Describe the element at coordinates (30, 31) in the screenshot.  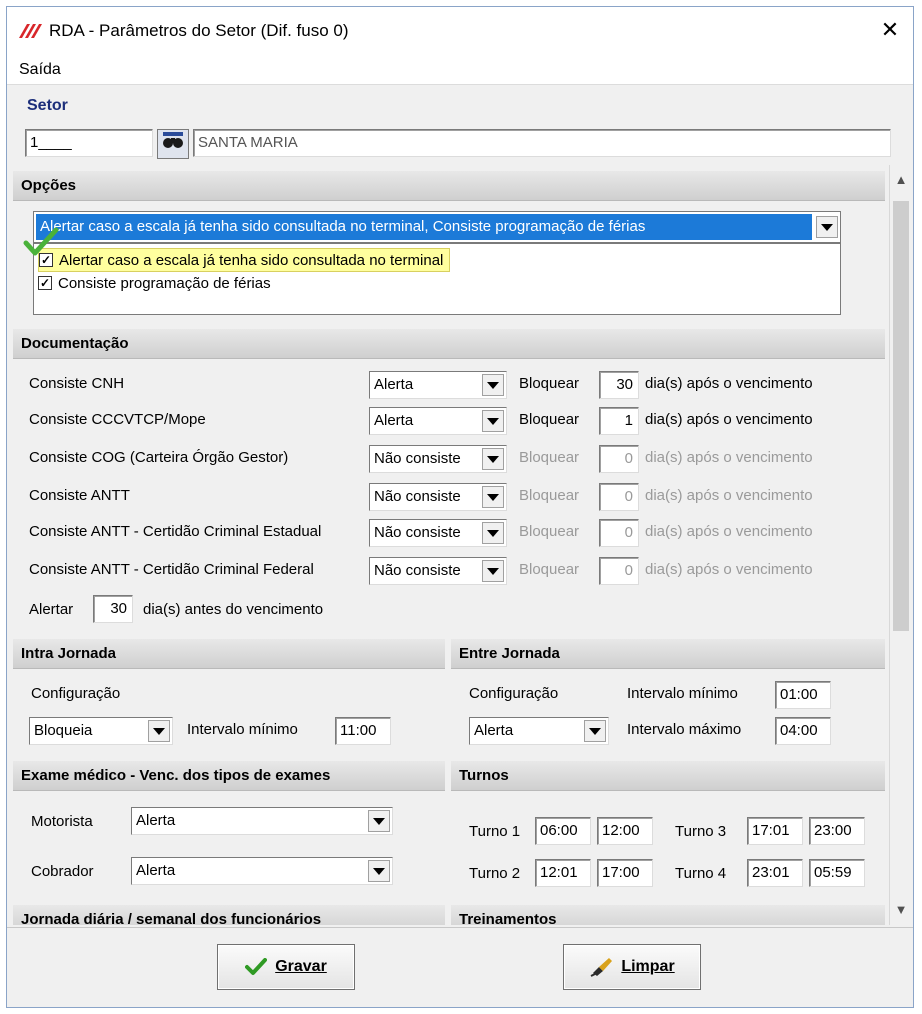
I see `app-logo-icon` at that location.